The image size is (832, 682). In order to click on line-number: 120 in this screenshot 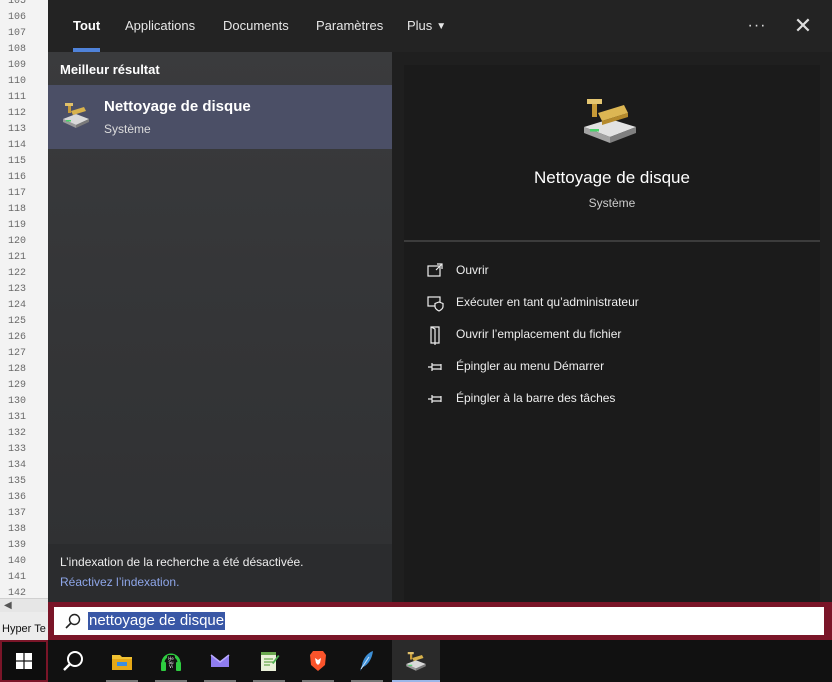, I will do `click(17, 241)`.